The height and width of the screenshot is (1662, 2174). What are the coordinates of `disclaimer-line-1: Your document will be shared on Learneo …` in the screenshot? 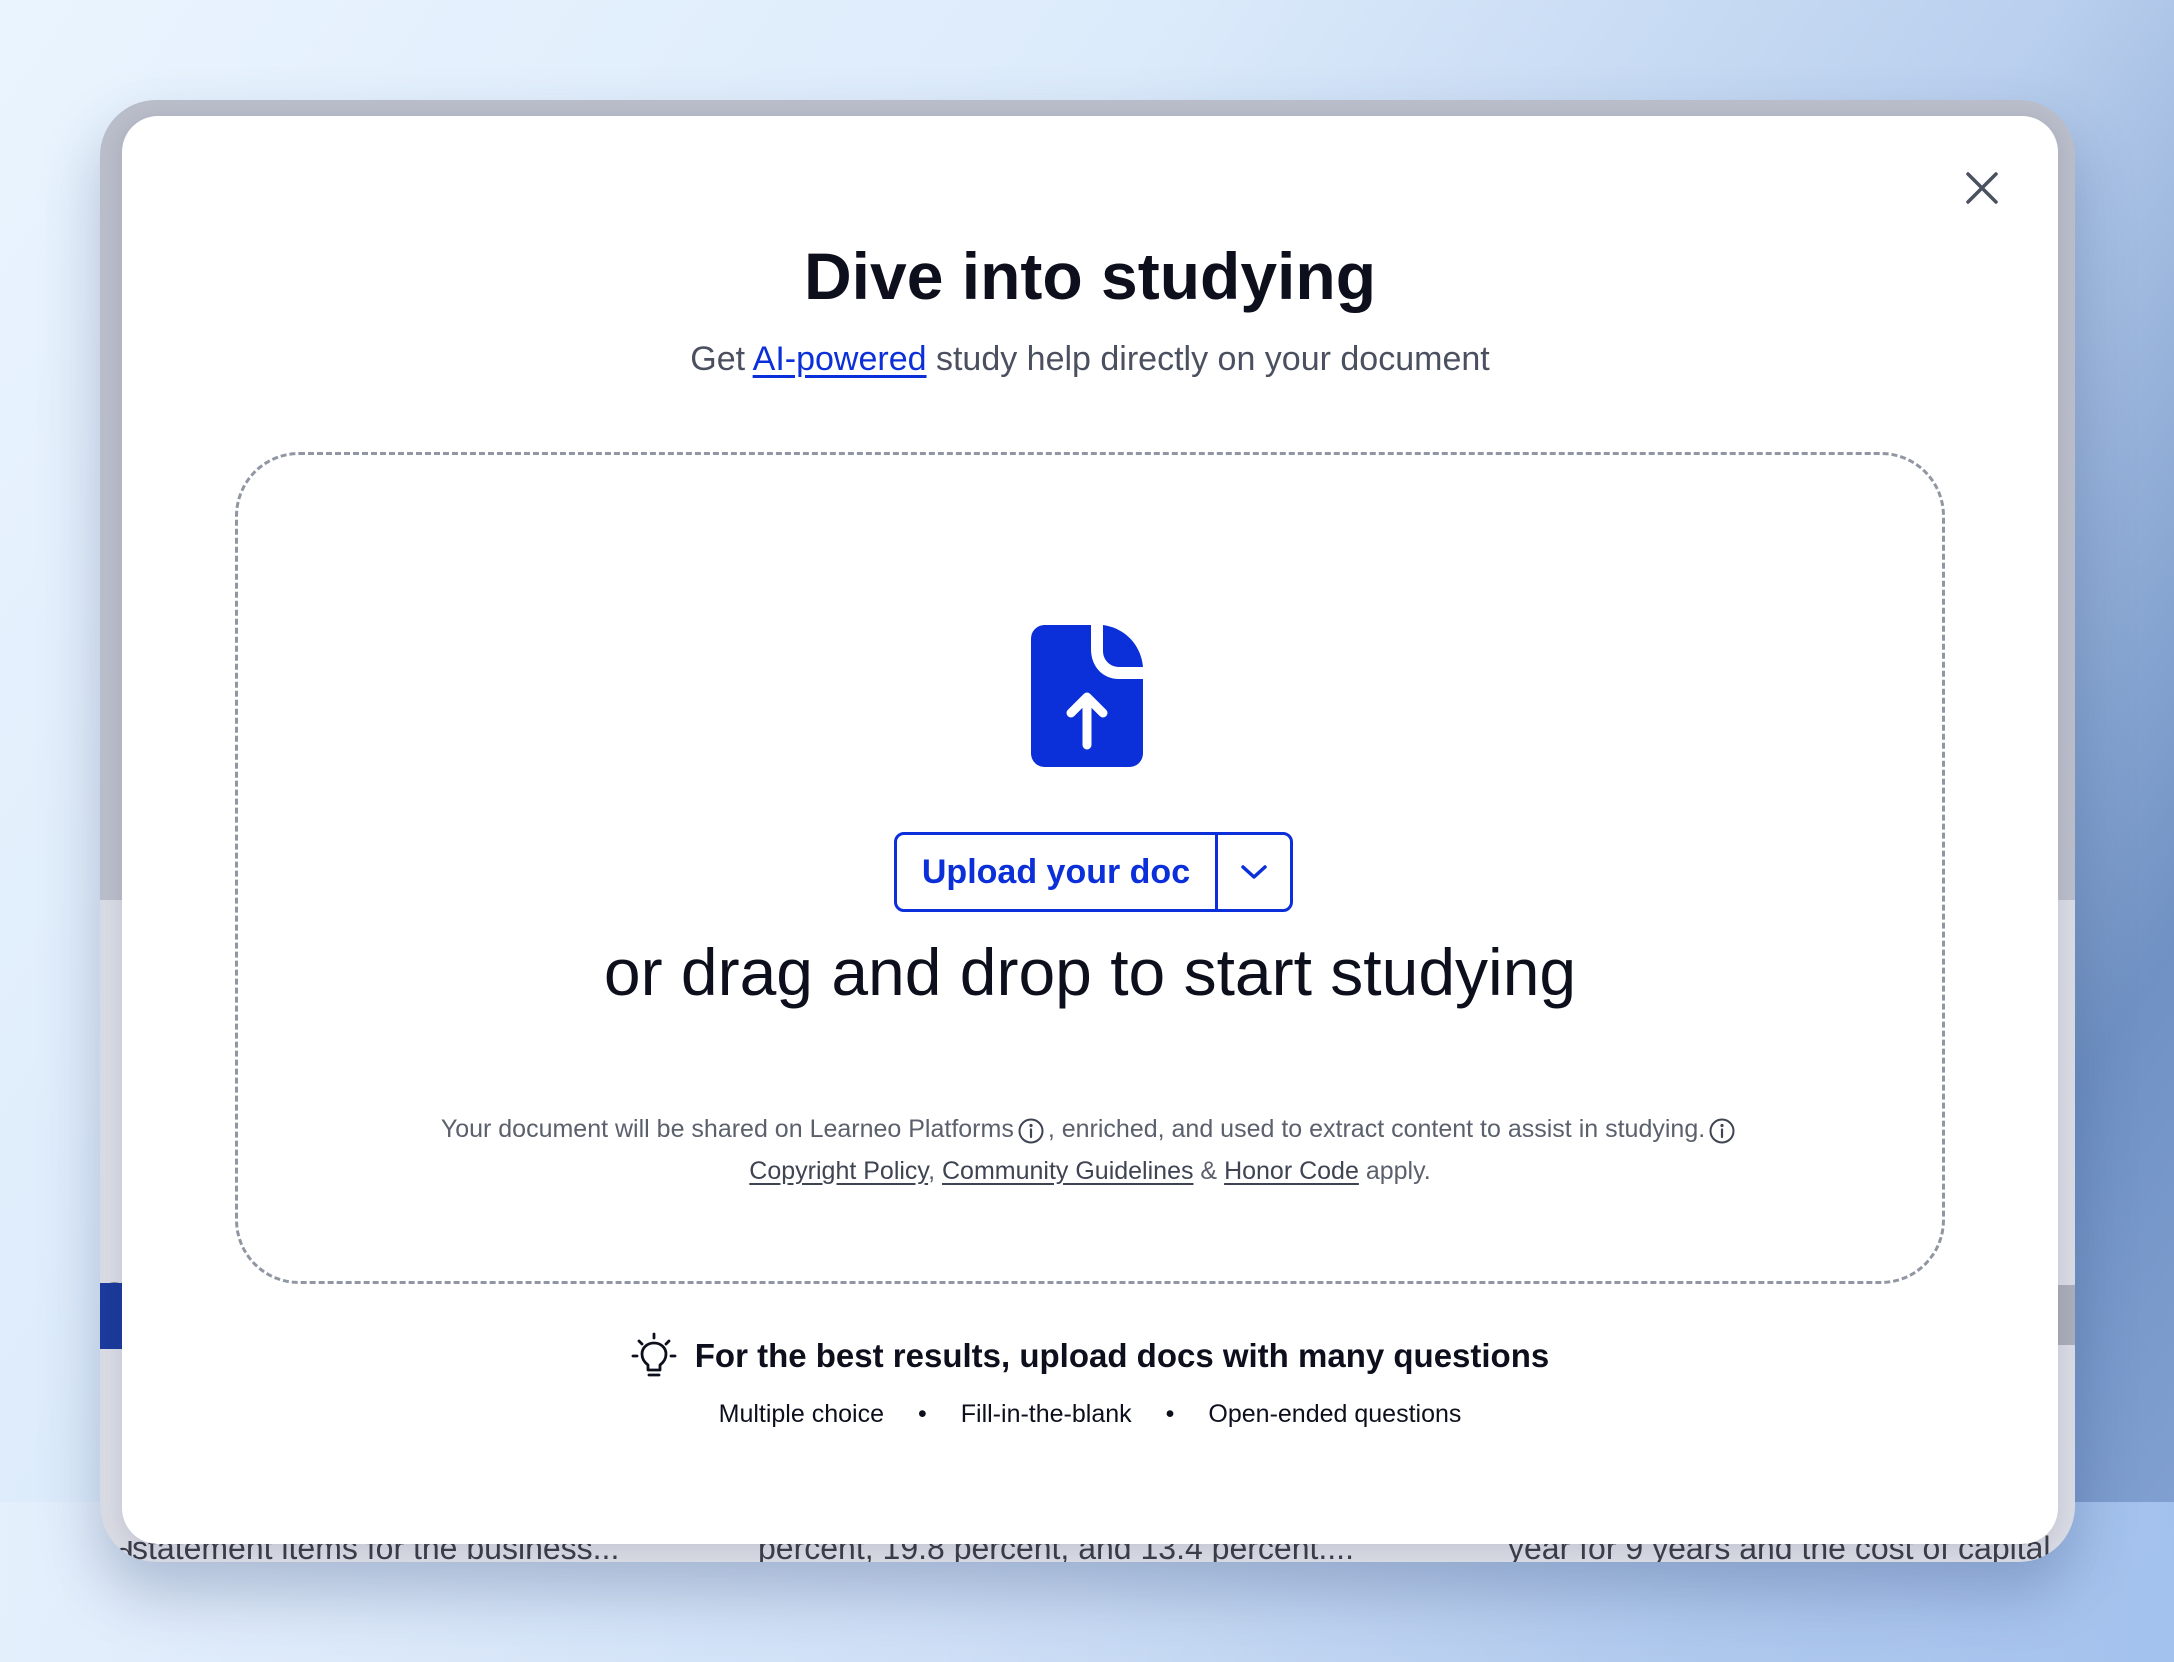 It's located at (1090, 1129).